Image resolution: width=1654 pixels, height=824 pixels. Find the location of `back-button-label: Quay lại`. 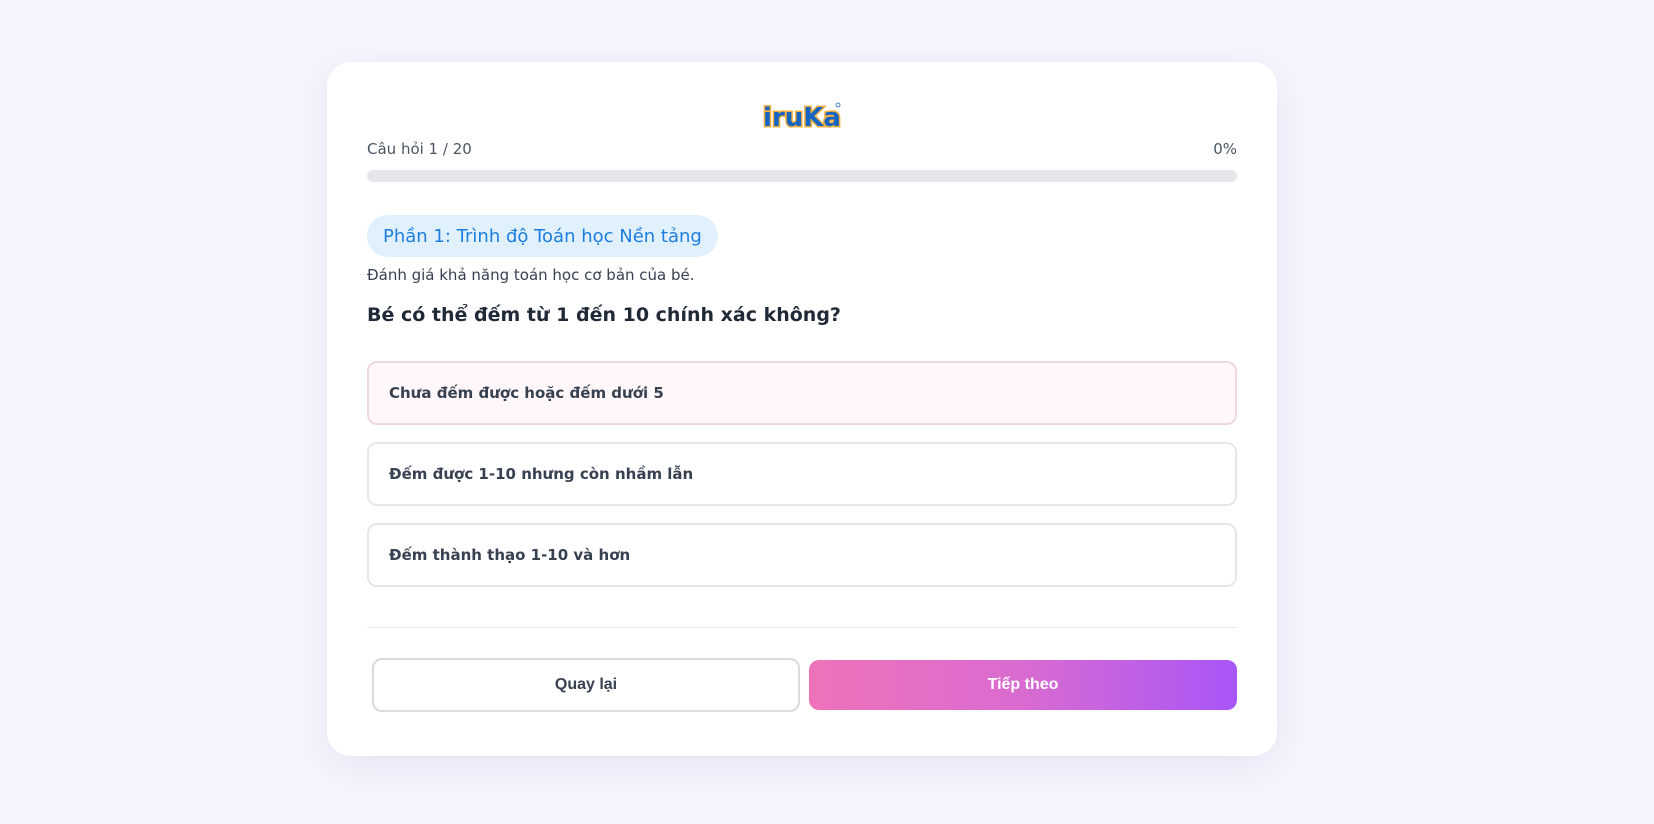

back-button-label: Quay lại is located at coordinates (586, 684).